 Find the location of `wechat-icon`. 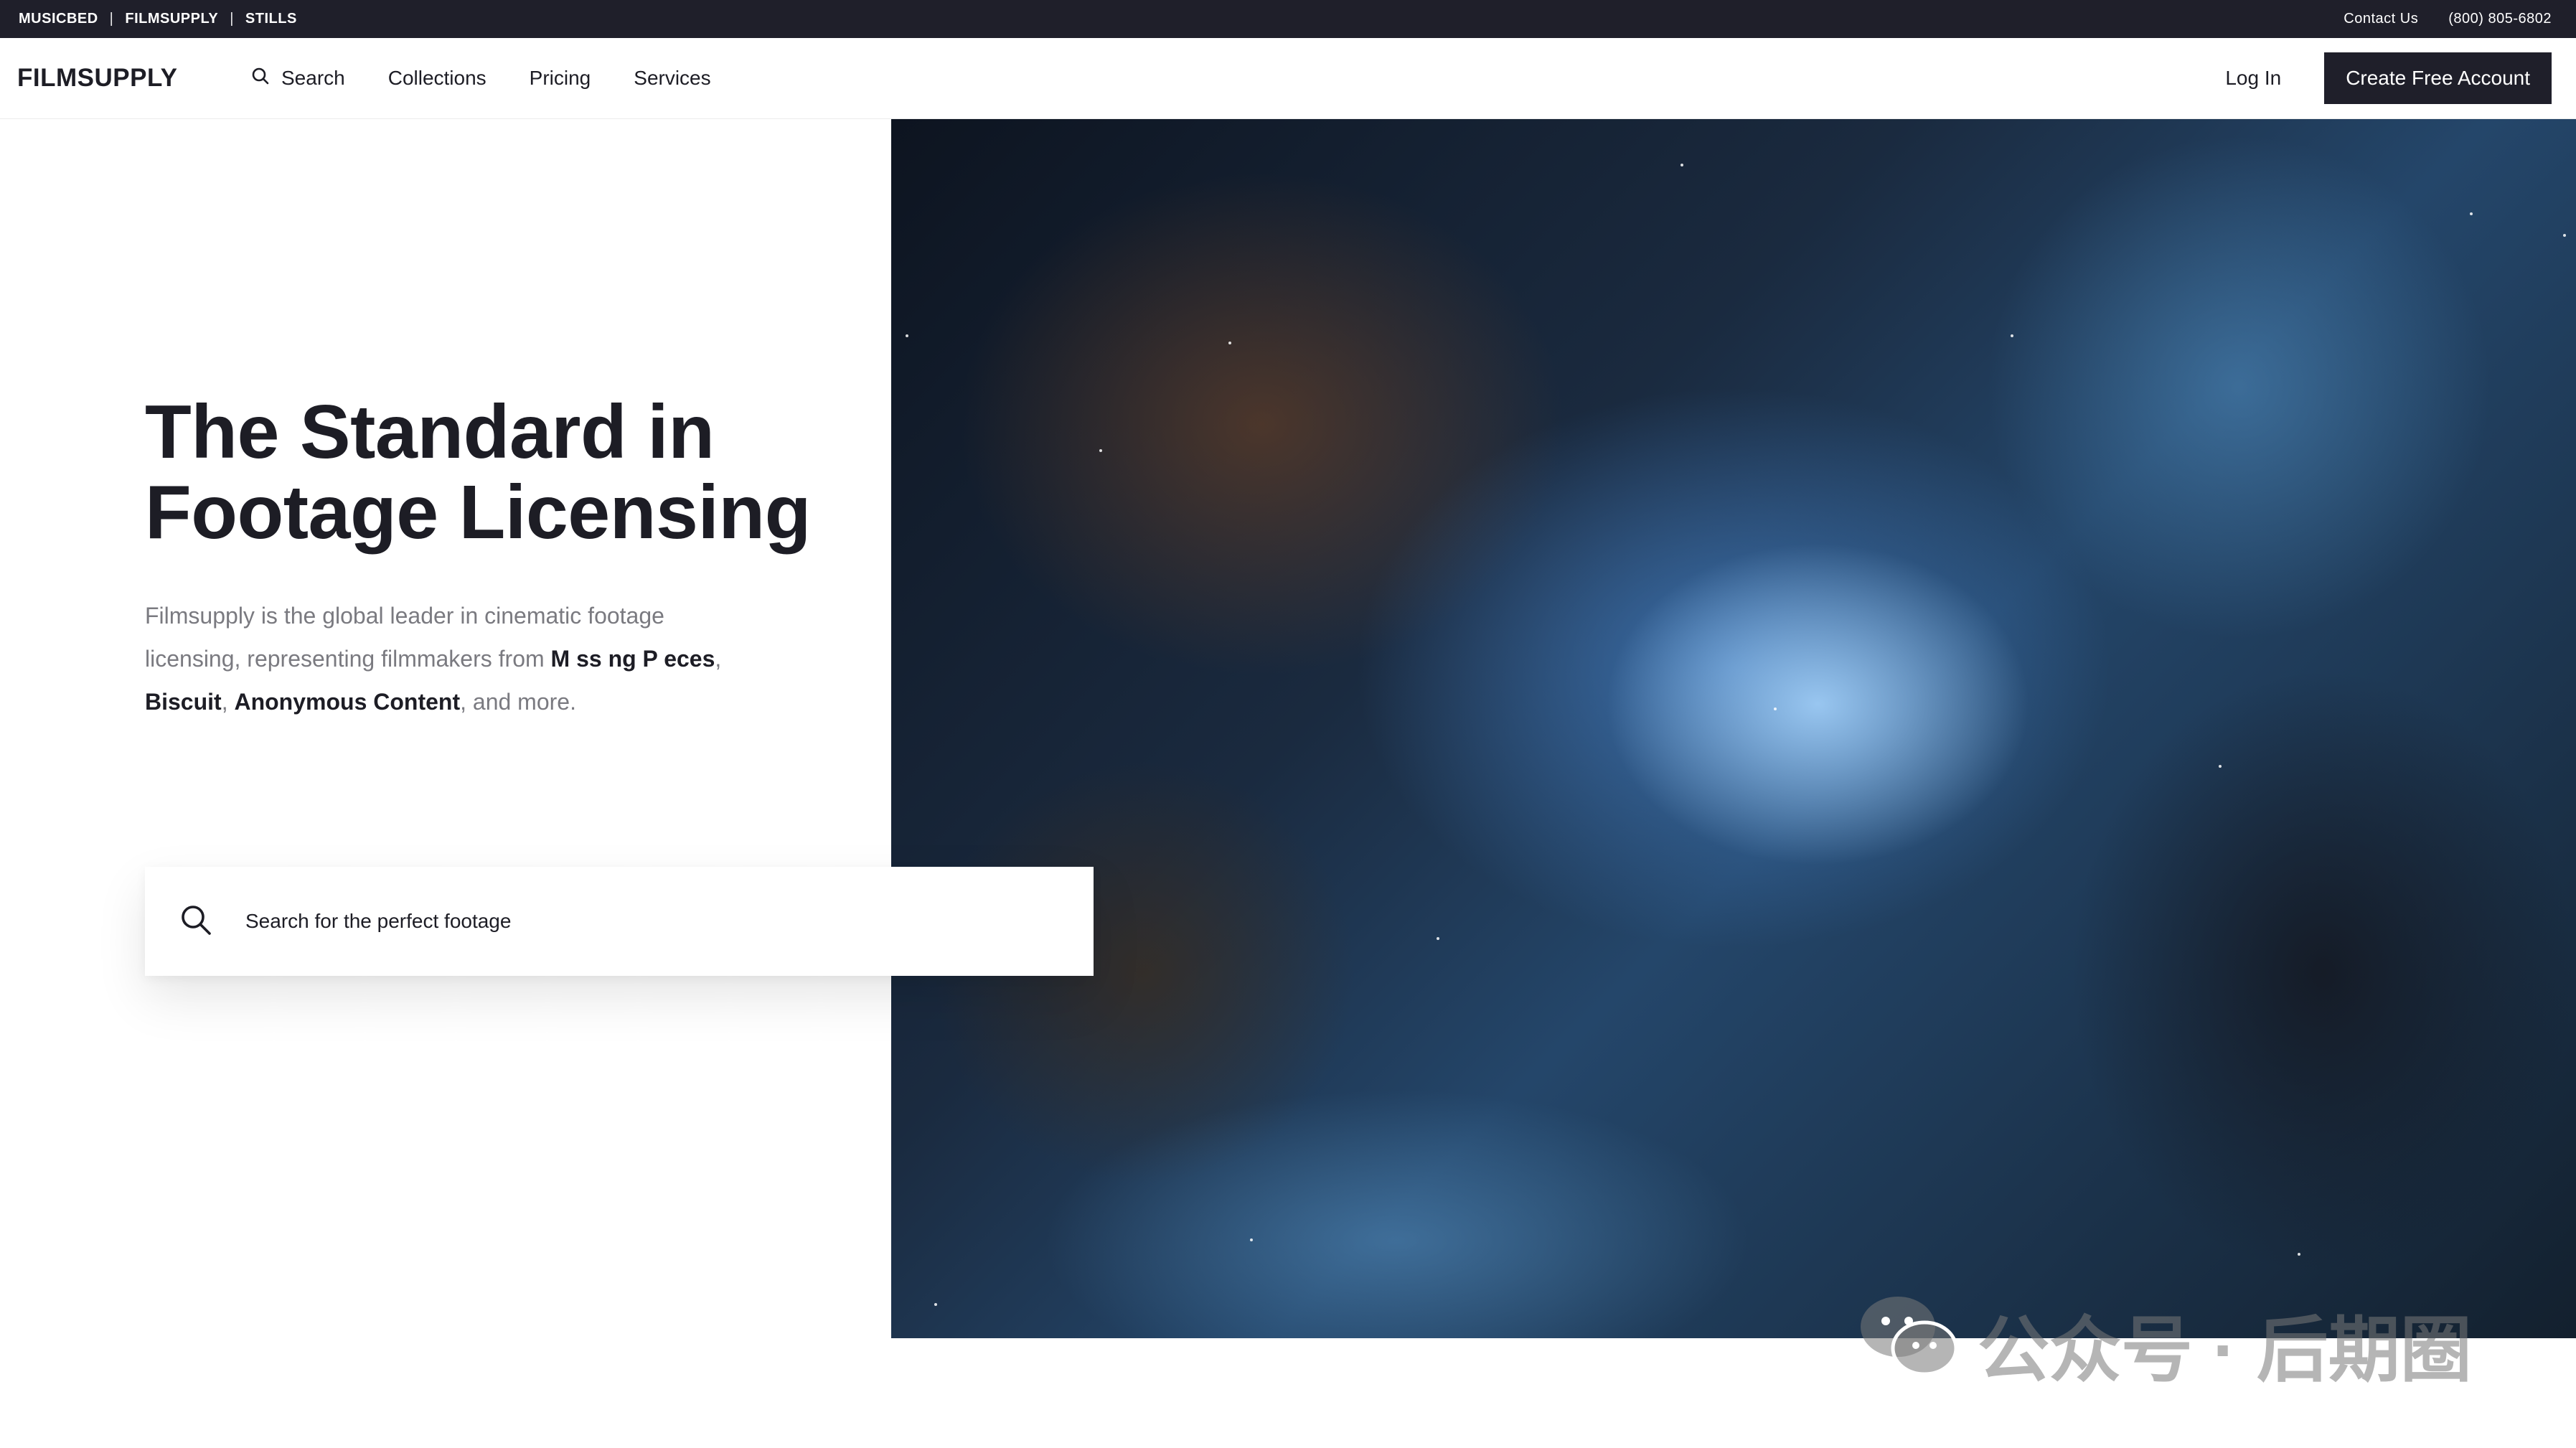

wechat-icon is located at coordinates (1908, 1344).